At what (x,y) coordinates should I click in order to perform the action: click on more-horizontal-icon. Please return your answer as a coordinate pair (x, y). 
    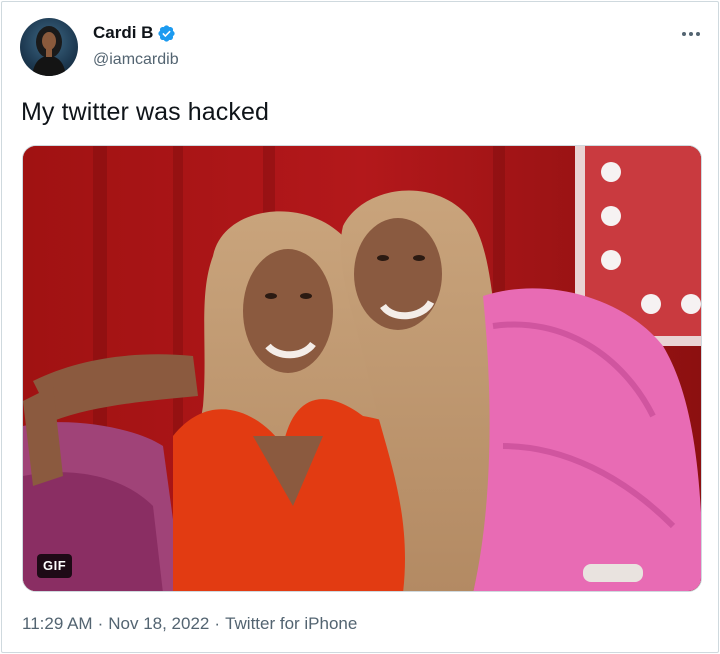
    Looking at the image, I should click on (691, 34).